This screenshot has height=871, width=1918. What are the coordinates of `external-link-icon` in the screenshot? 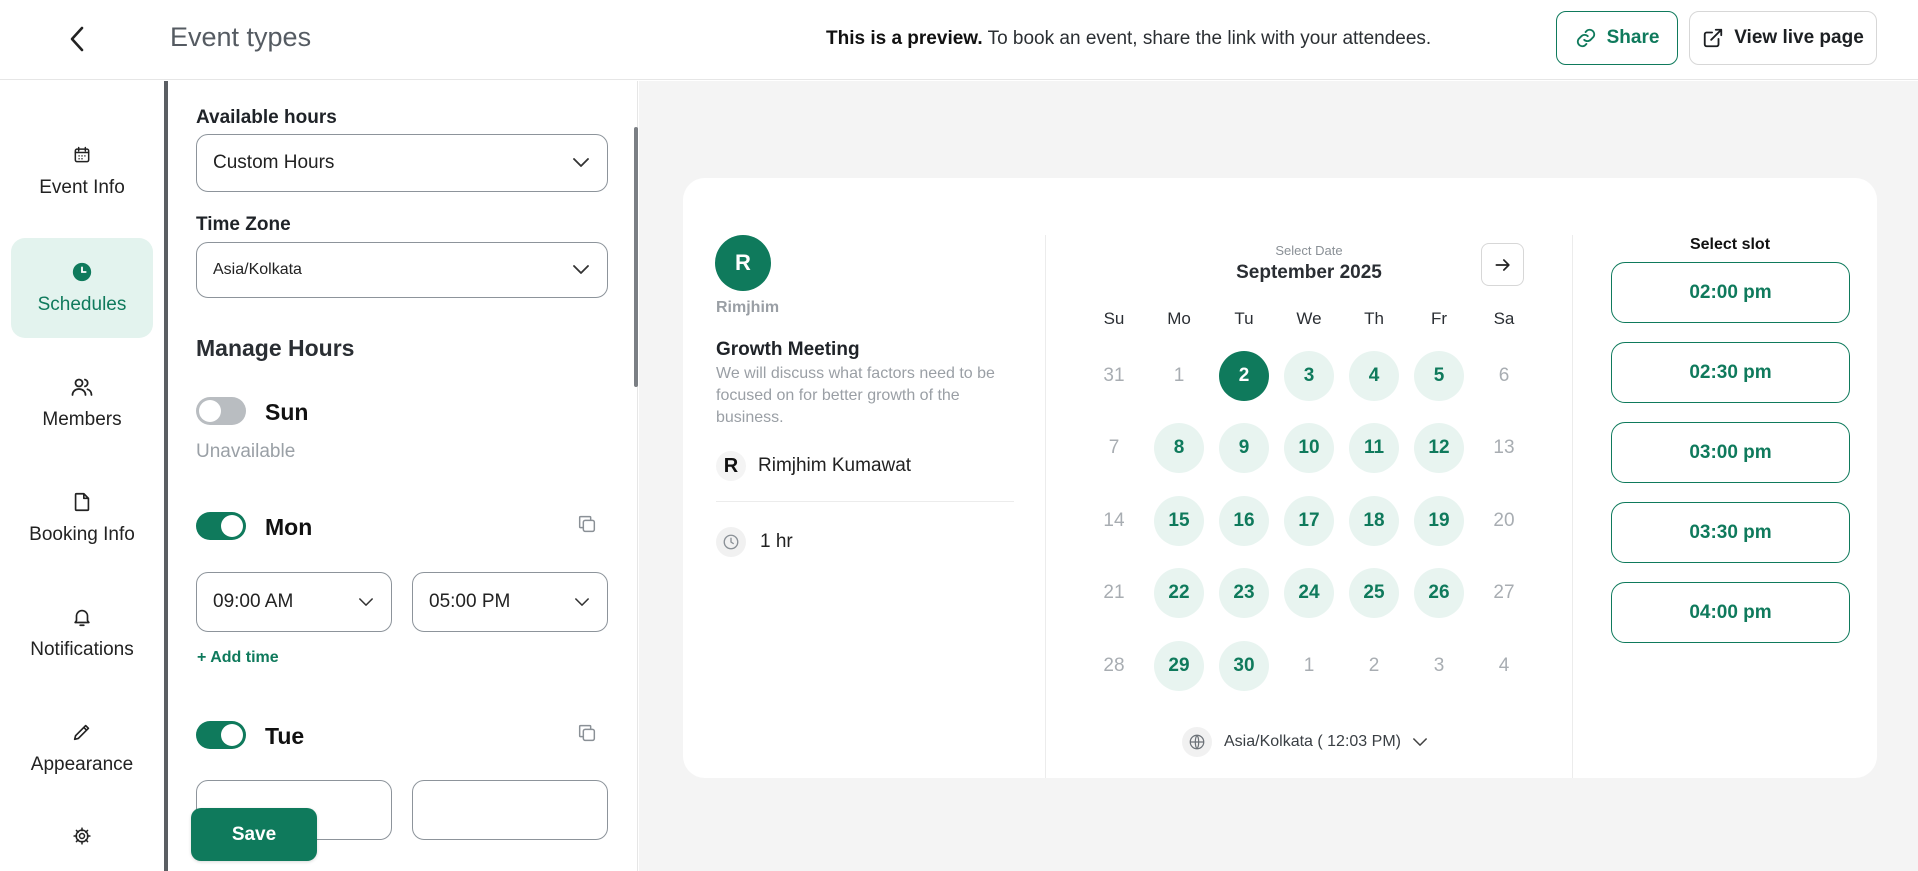 It's located at (1713, 38).